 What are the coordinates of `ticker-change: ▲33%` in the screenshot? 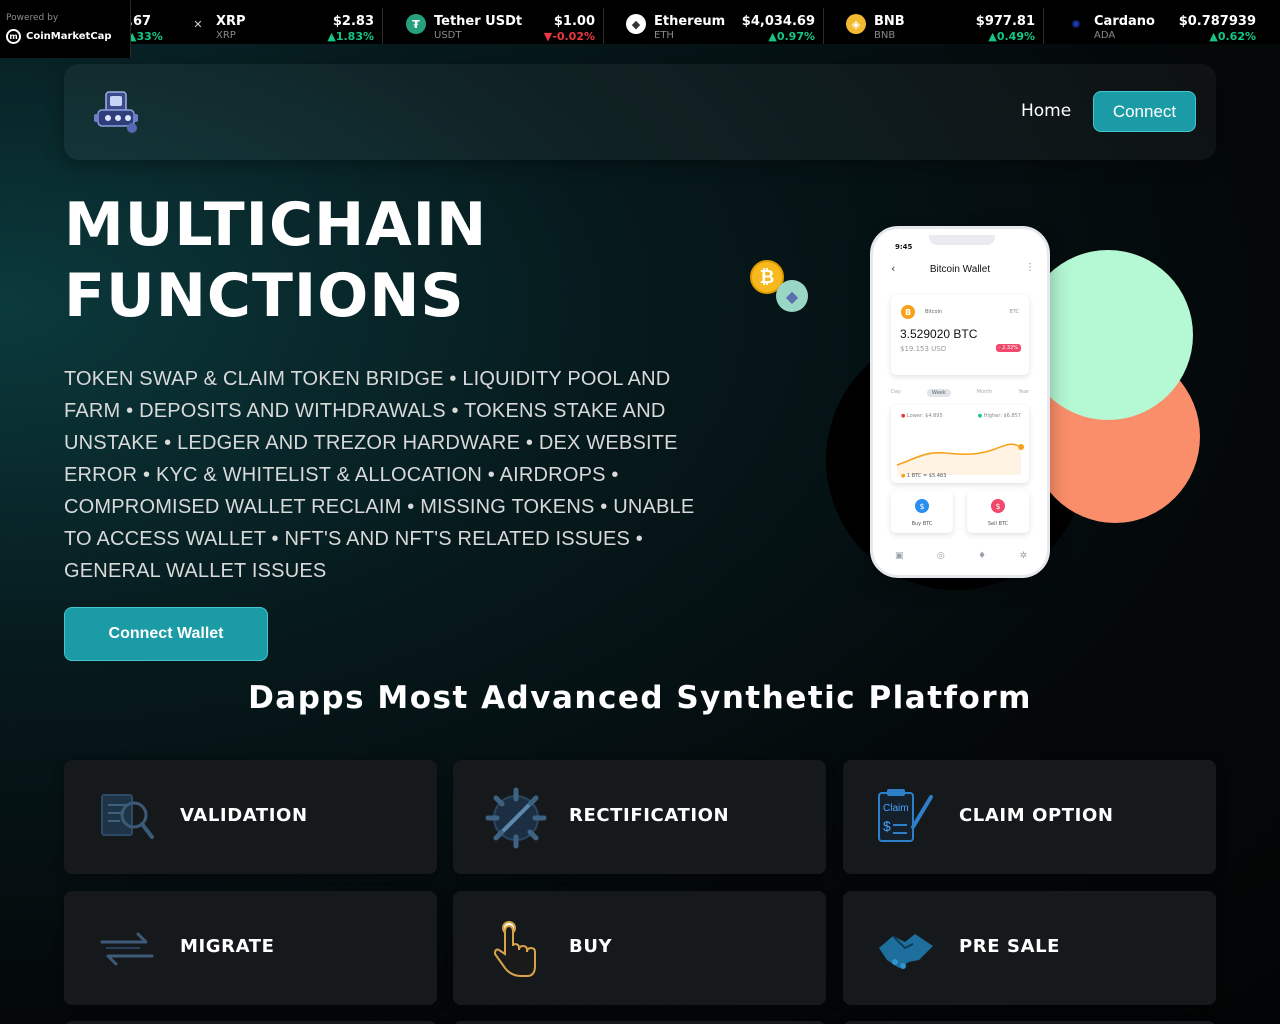 It's located at (145, 36).